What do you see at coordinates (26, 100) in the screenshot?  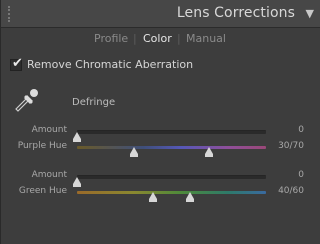 I see `eyedropper-icon` at bounding box center [26, 100].